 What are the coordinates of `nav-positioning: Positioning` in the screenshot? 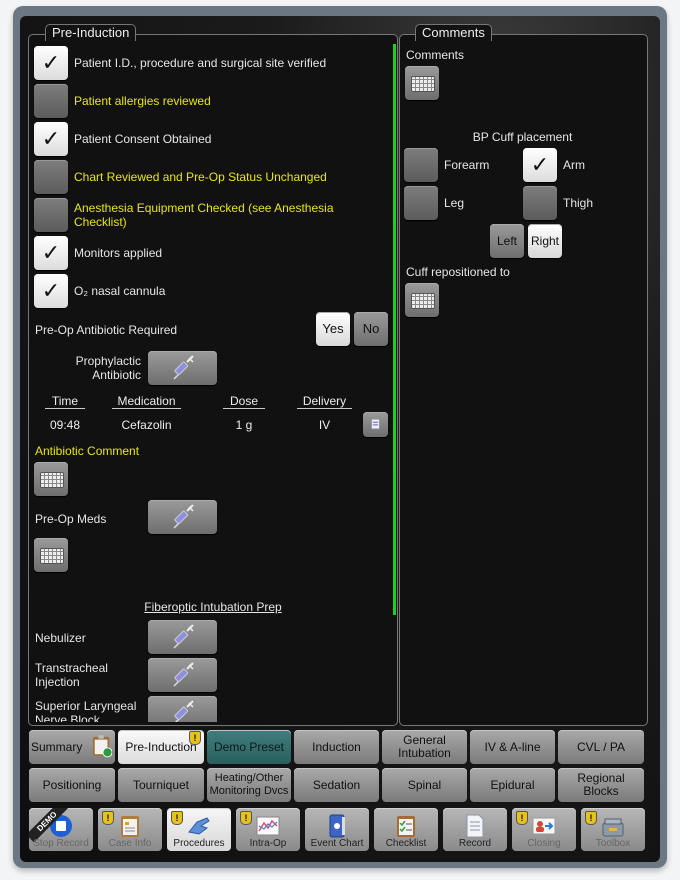 It's located at (72, 785).